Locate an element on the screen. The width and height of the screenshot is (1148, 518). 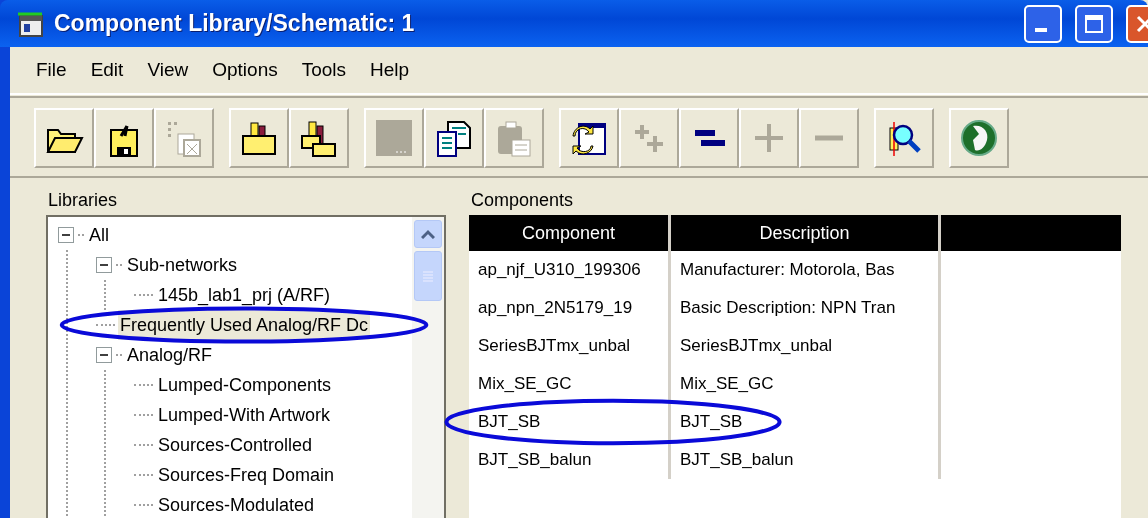
tree-item: Lumped-Components is located at coordinates (245, 385).